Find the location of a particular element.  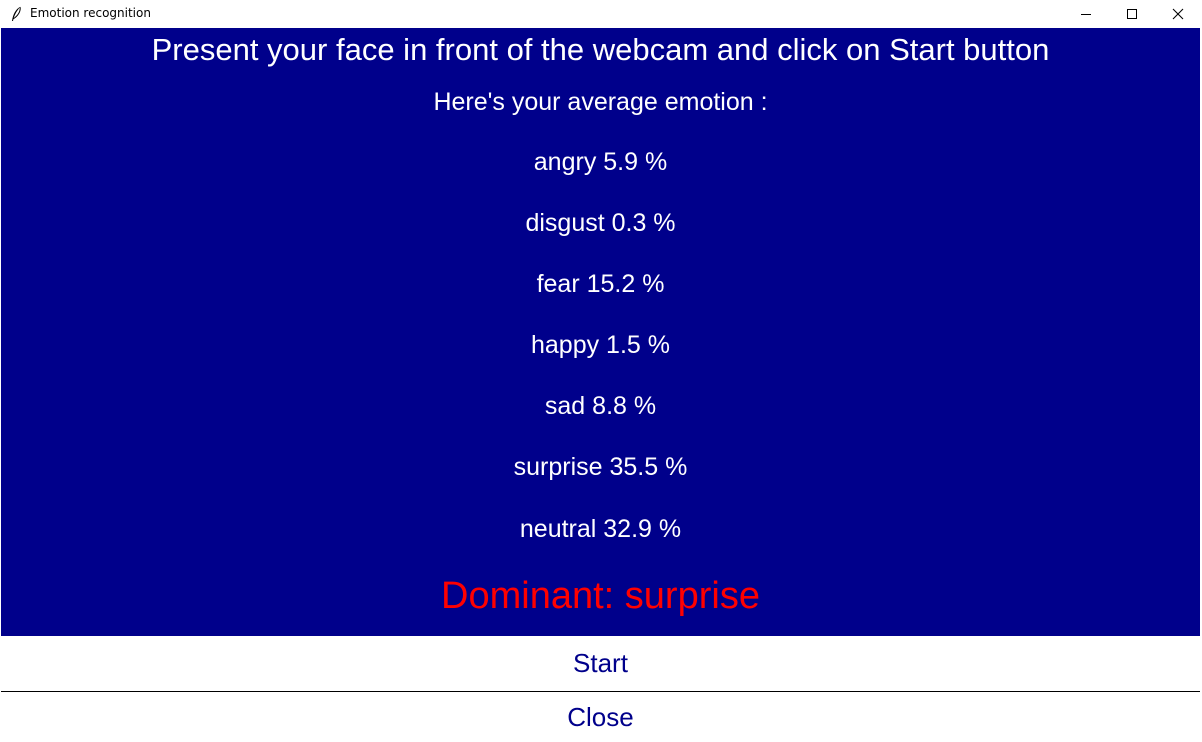

close-window-button is located at coordinates (1178, 13).